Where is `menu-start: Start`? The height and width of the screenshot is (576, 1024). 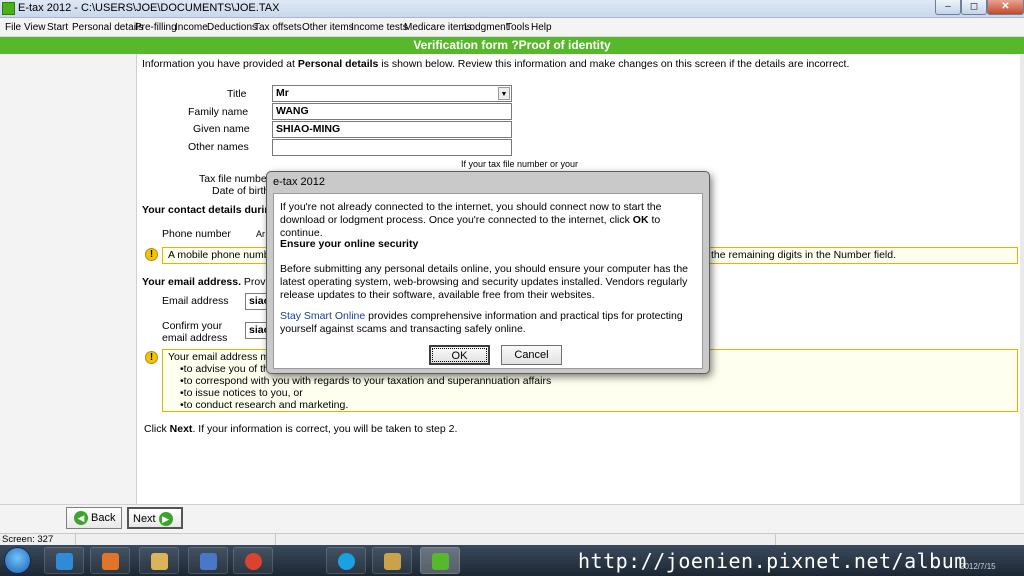
menu-start: Start is located at coordinates (57, 27).